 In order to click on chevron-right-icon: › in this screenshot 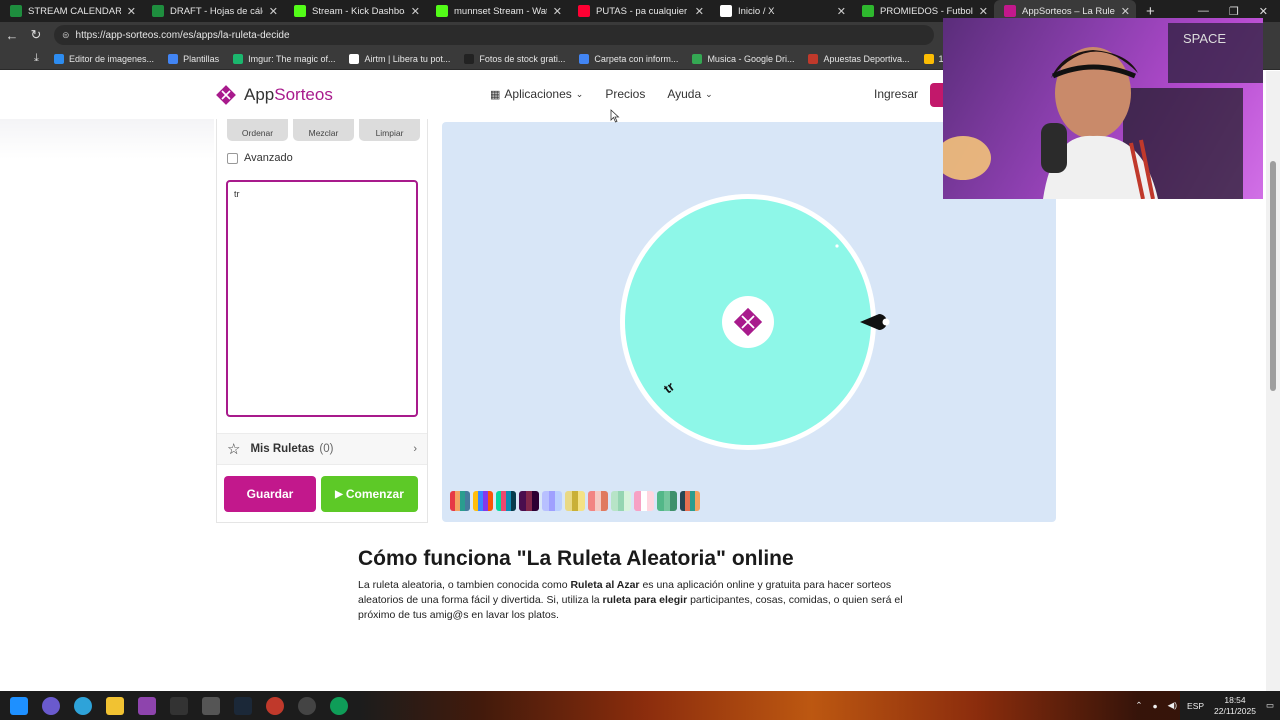, I will do `click(415, 449)`.